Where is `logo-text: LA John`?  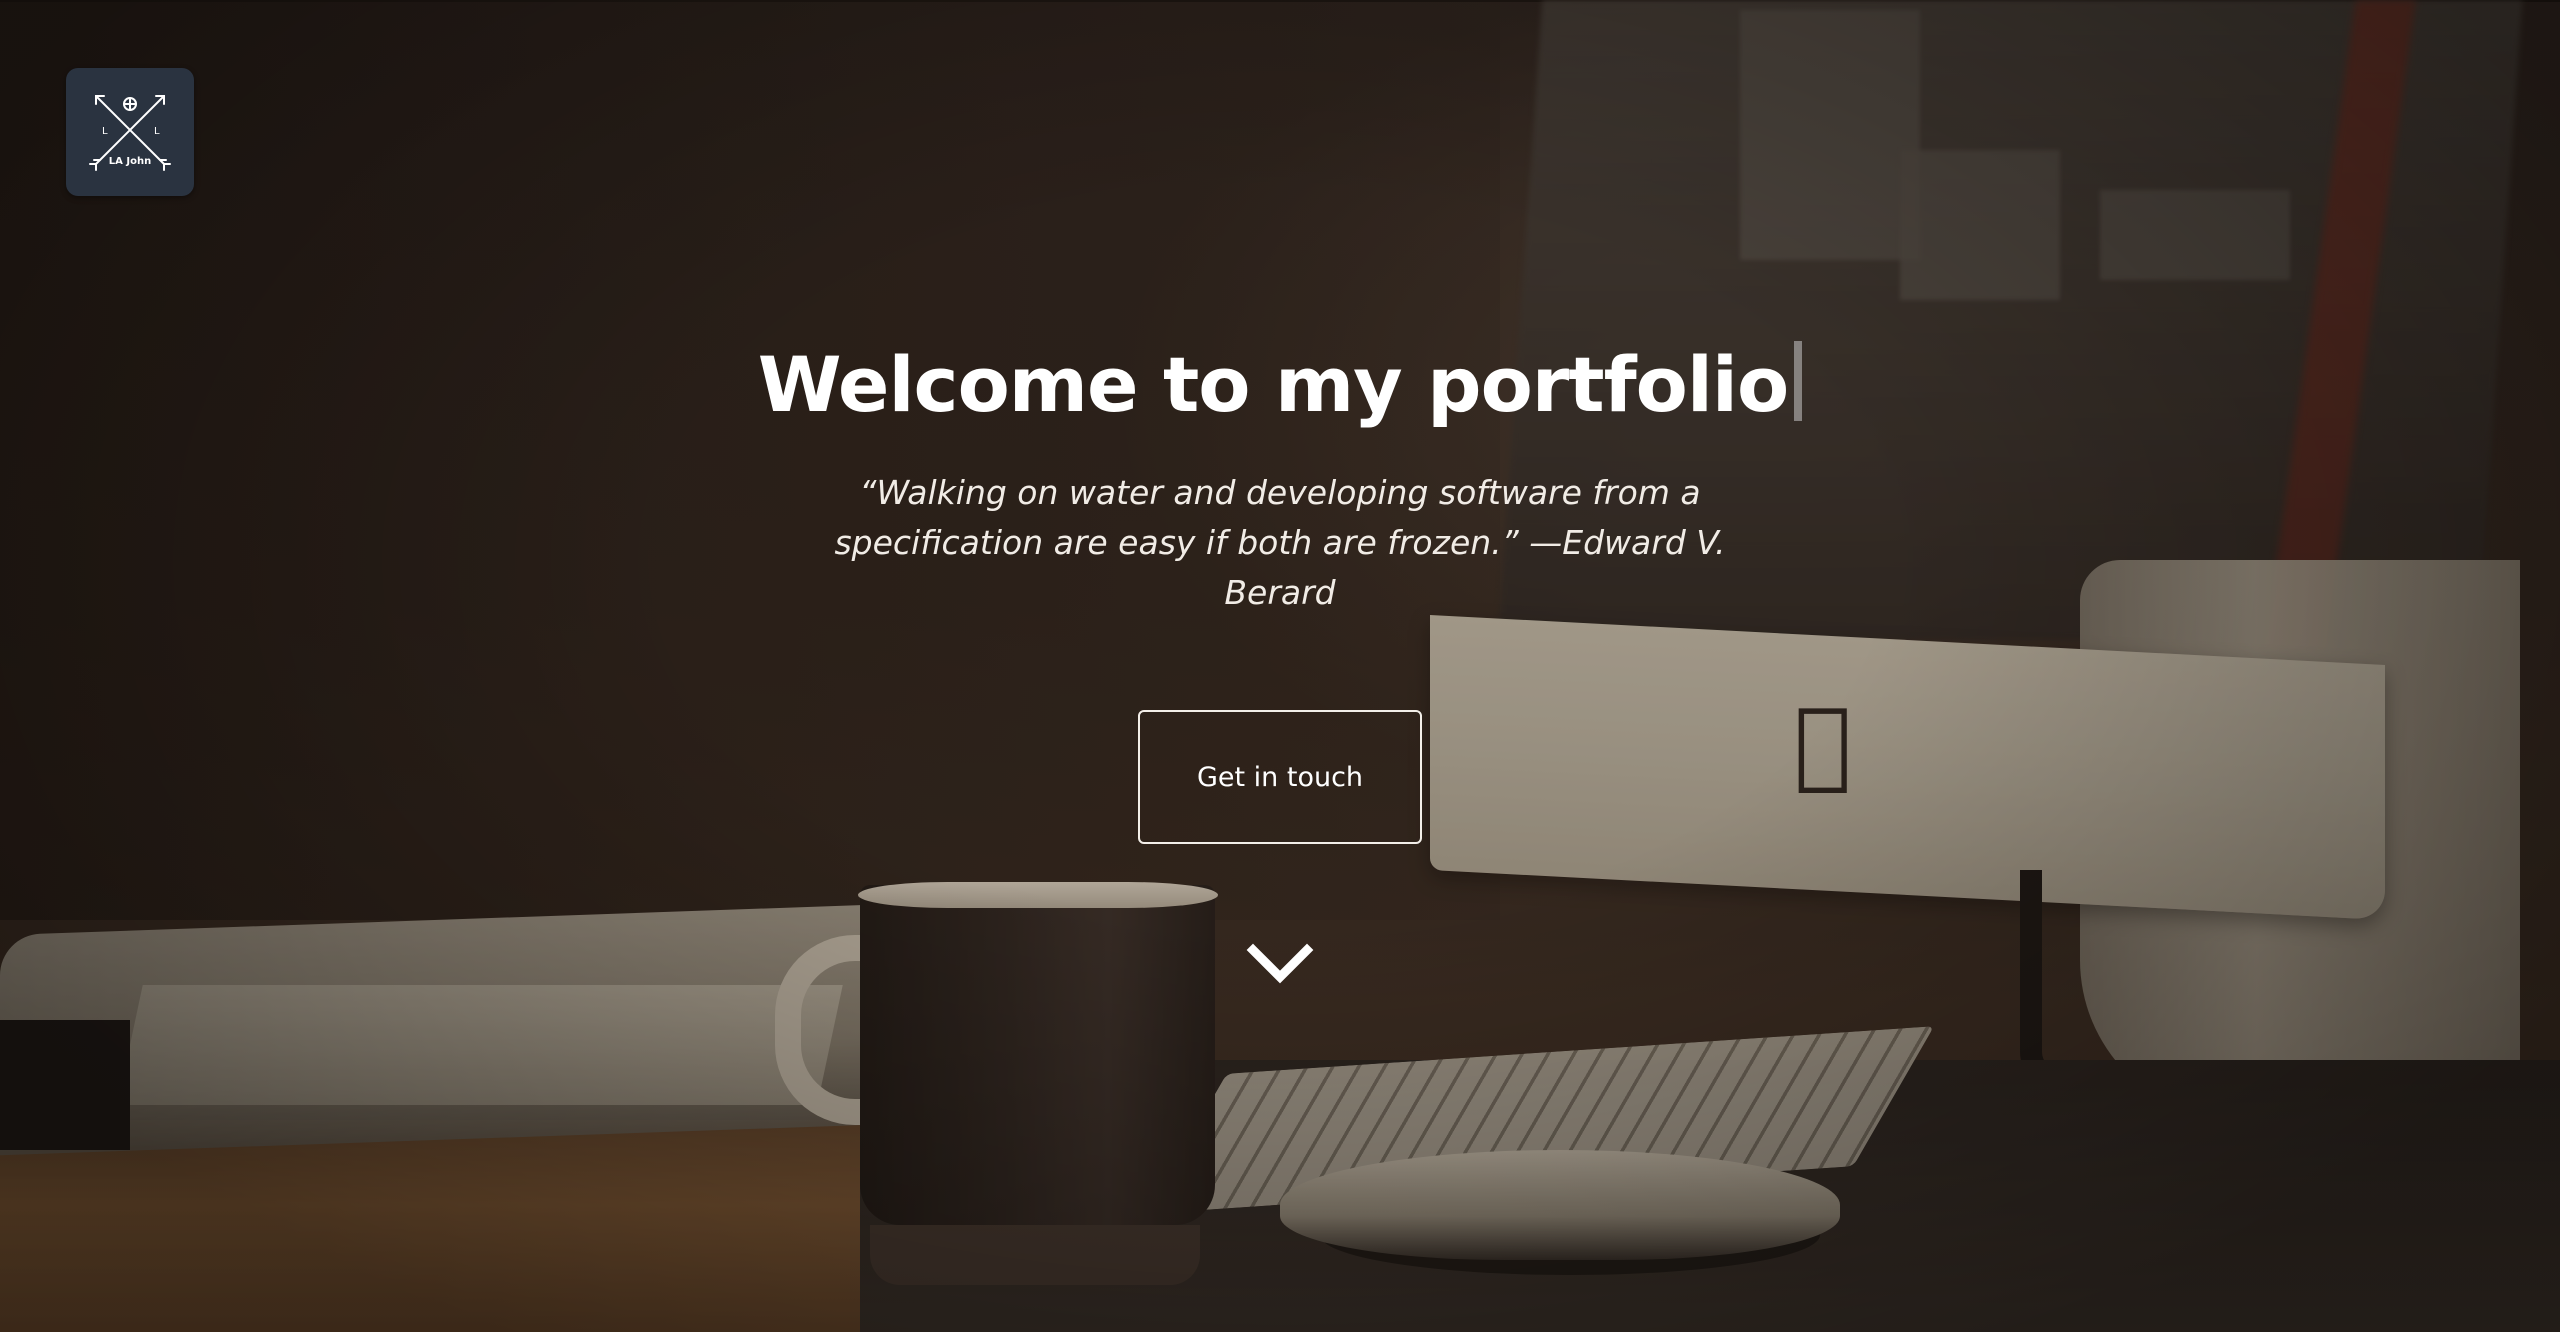
logo-text: LA John is located at coordinates (130, 161).